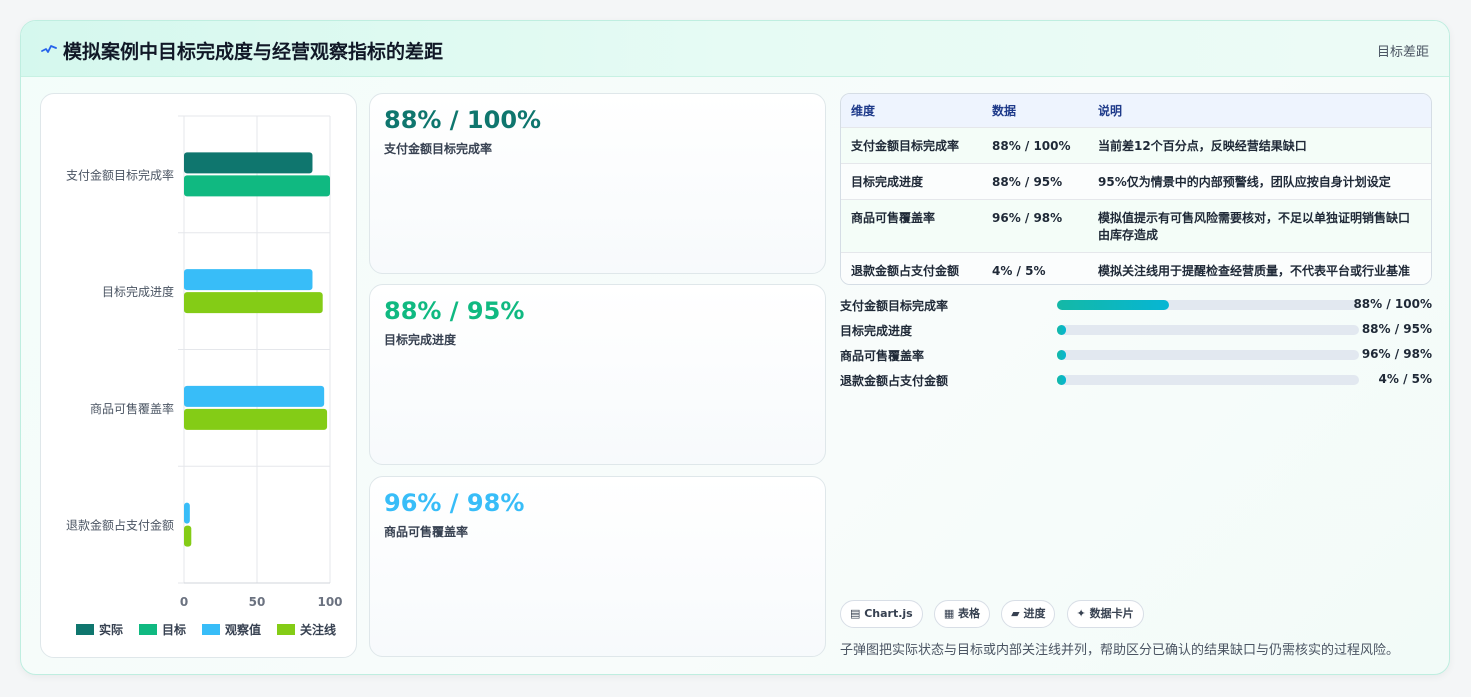 This screenshot has height=697, width=1471. Describe the element at coordinates (881, 614) in the screenshot. I see `chip-chartjs: ▤ Chart.js` at that location.